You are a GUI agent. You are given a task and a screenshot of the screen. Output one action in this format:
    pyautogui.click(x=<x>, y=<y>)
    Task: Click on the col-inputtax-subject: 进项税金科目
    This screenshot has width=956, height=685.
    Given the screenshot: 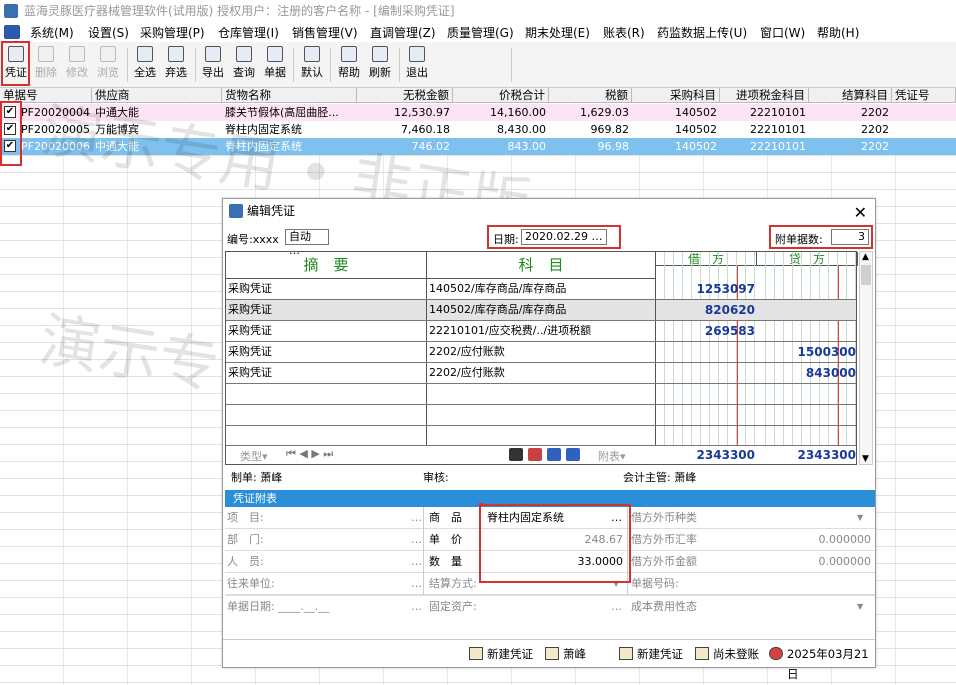 What is the action you would take?
    pyautogui.click(x=764, y=95)
    